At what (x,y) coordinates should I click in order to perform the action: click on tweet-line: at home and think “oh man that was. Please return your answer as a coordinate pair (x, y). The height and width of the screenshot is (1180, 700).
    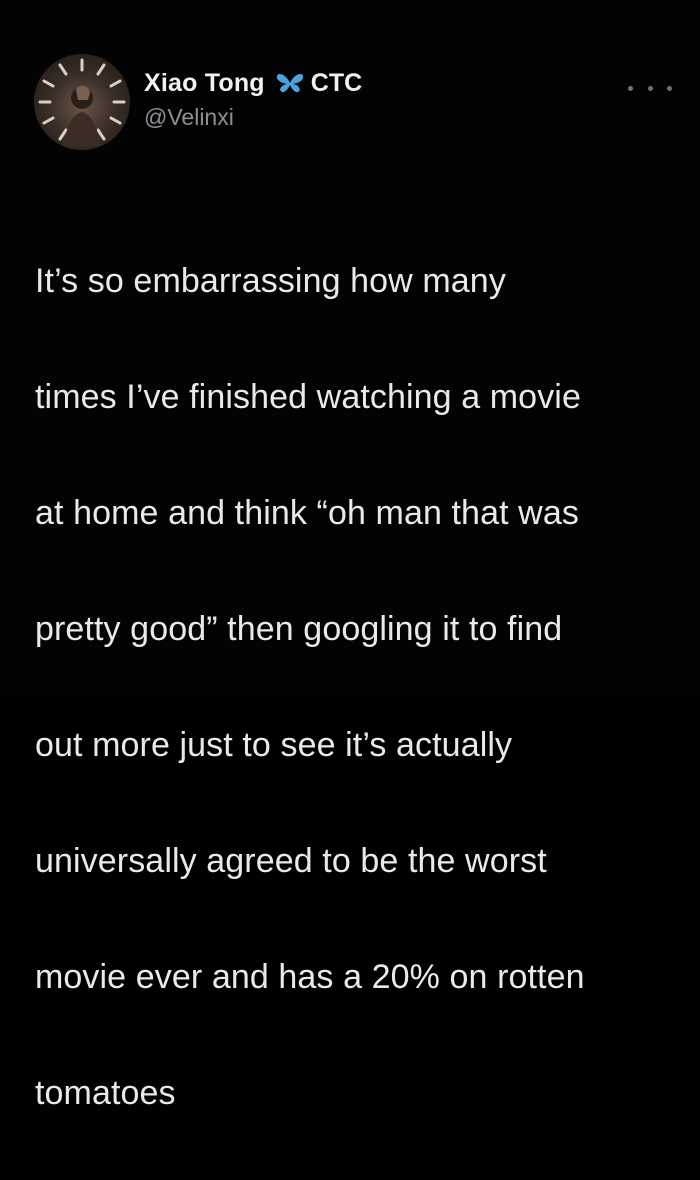
    Looking at the image, I should click on (307, 513).